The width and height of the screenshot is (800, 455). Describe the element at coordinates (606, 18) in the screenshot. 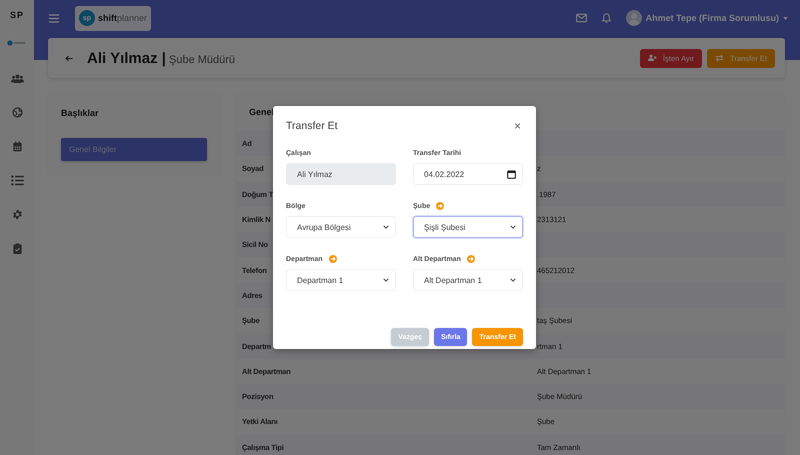

I see `bell-icon` at that location.